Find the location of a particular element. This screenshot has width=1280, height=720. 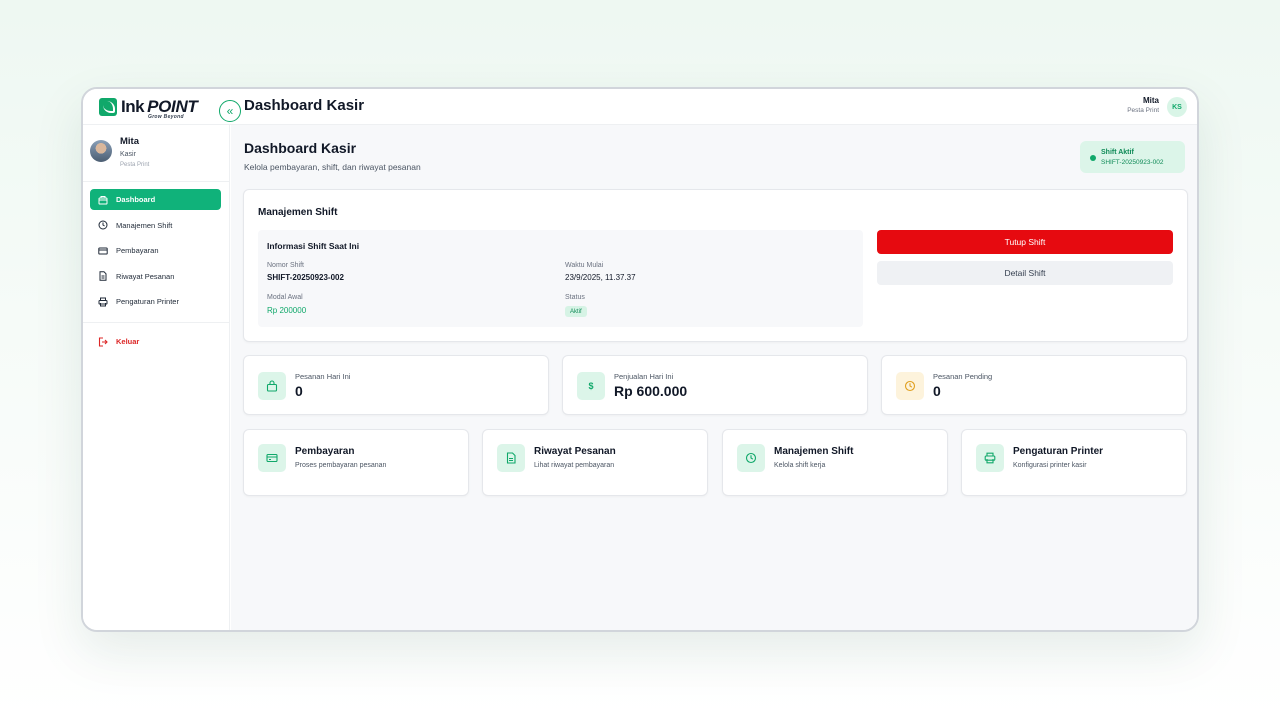

sidebar-item-dashboard: Dashboard is located at coordinates (155, 199).